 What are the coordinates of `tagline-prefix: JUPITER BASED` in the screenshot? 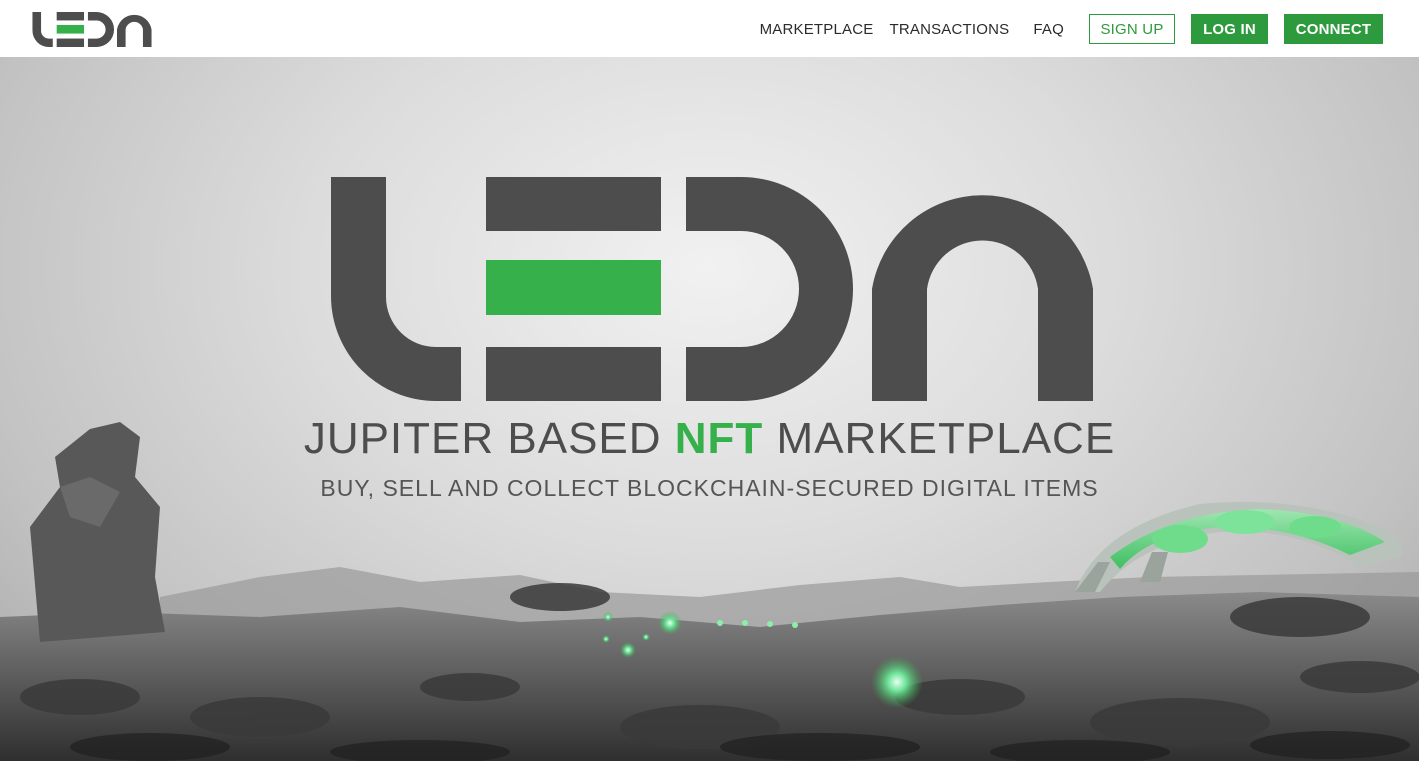 It's located at (489, 438).